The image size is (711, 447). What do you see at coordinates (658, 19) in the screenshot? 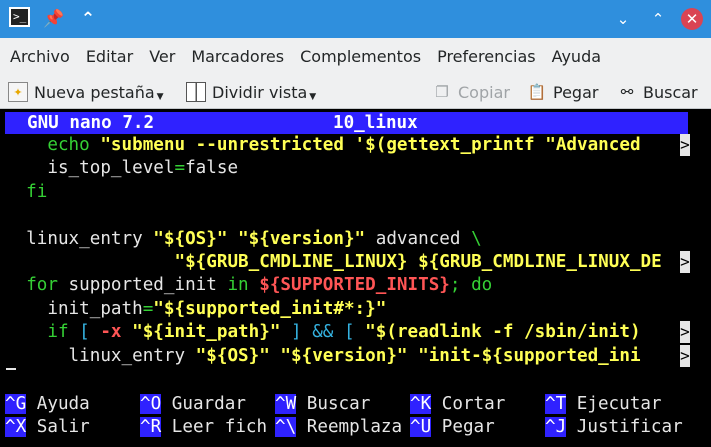
I see `maximize-icon: ⌃` at bounding box center [658, 19].